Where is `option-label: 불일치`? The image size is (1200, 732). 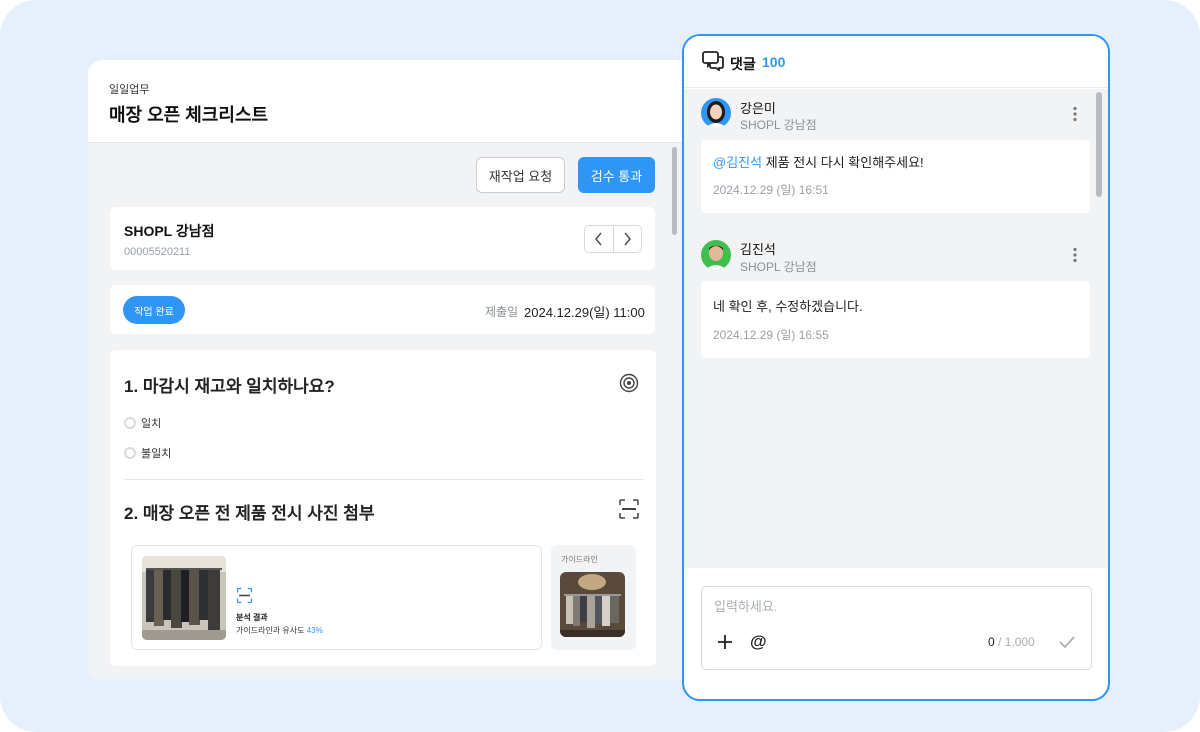
option-label: 불일치 is located at coordinates (156, 454).